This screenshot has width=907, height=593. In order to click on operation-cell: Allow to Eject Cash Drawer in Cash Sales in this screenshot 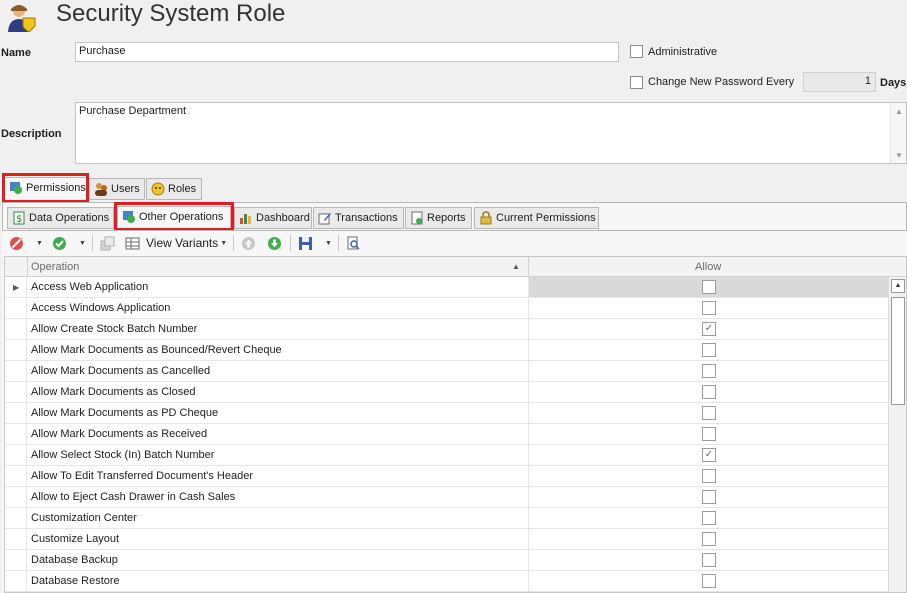, I will do `click(133, 497)`.